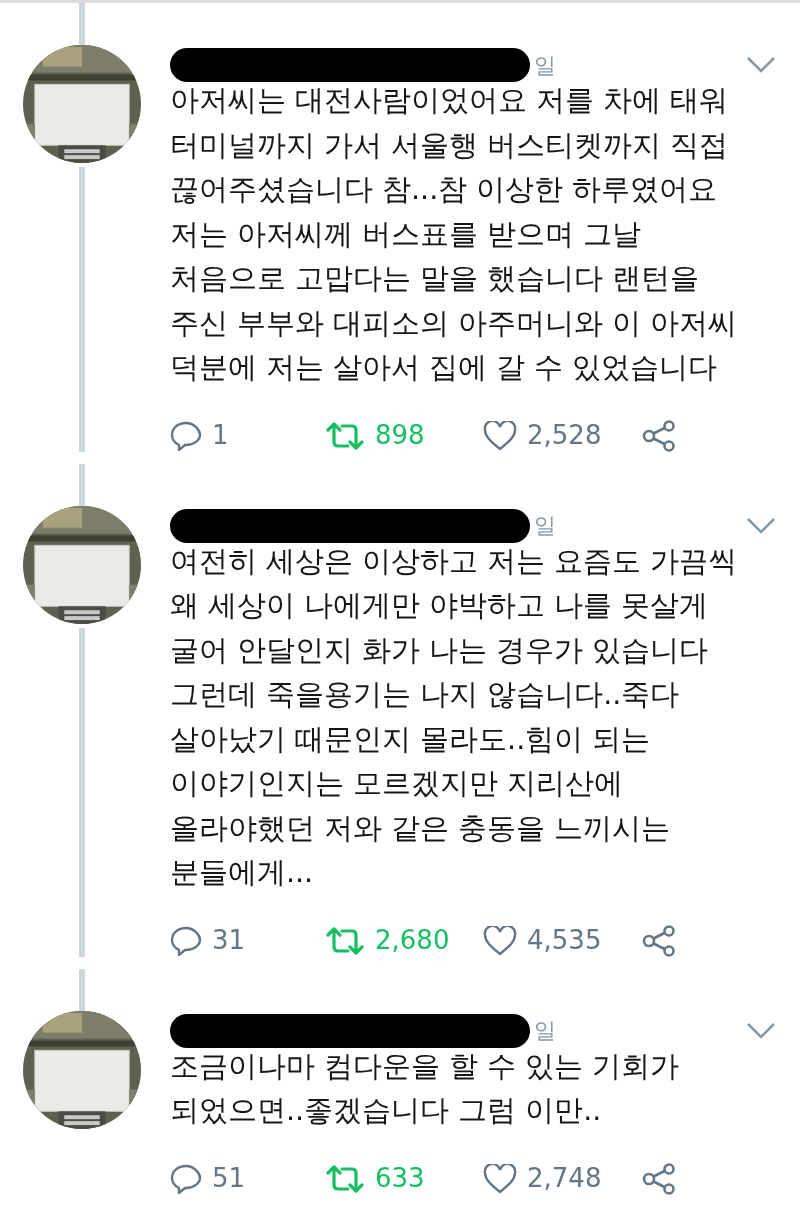 The height and width of the screenshot is (1209, 800). Describe the element at coordinates (400, 435) in the screenshot. I see `retweet-count: 898` at that location.